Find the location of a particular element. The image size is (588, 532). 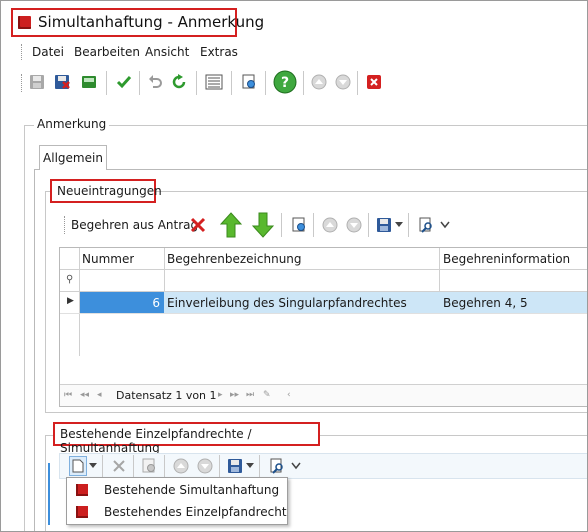

nav-last-icon: ⏭ is located at coordinates (250, 395).